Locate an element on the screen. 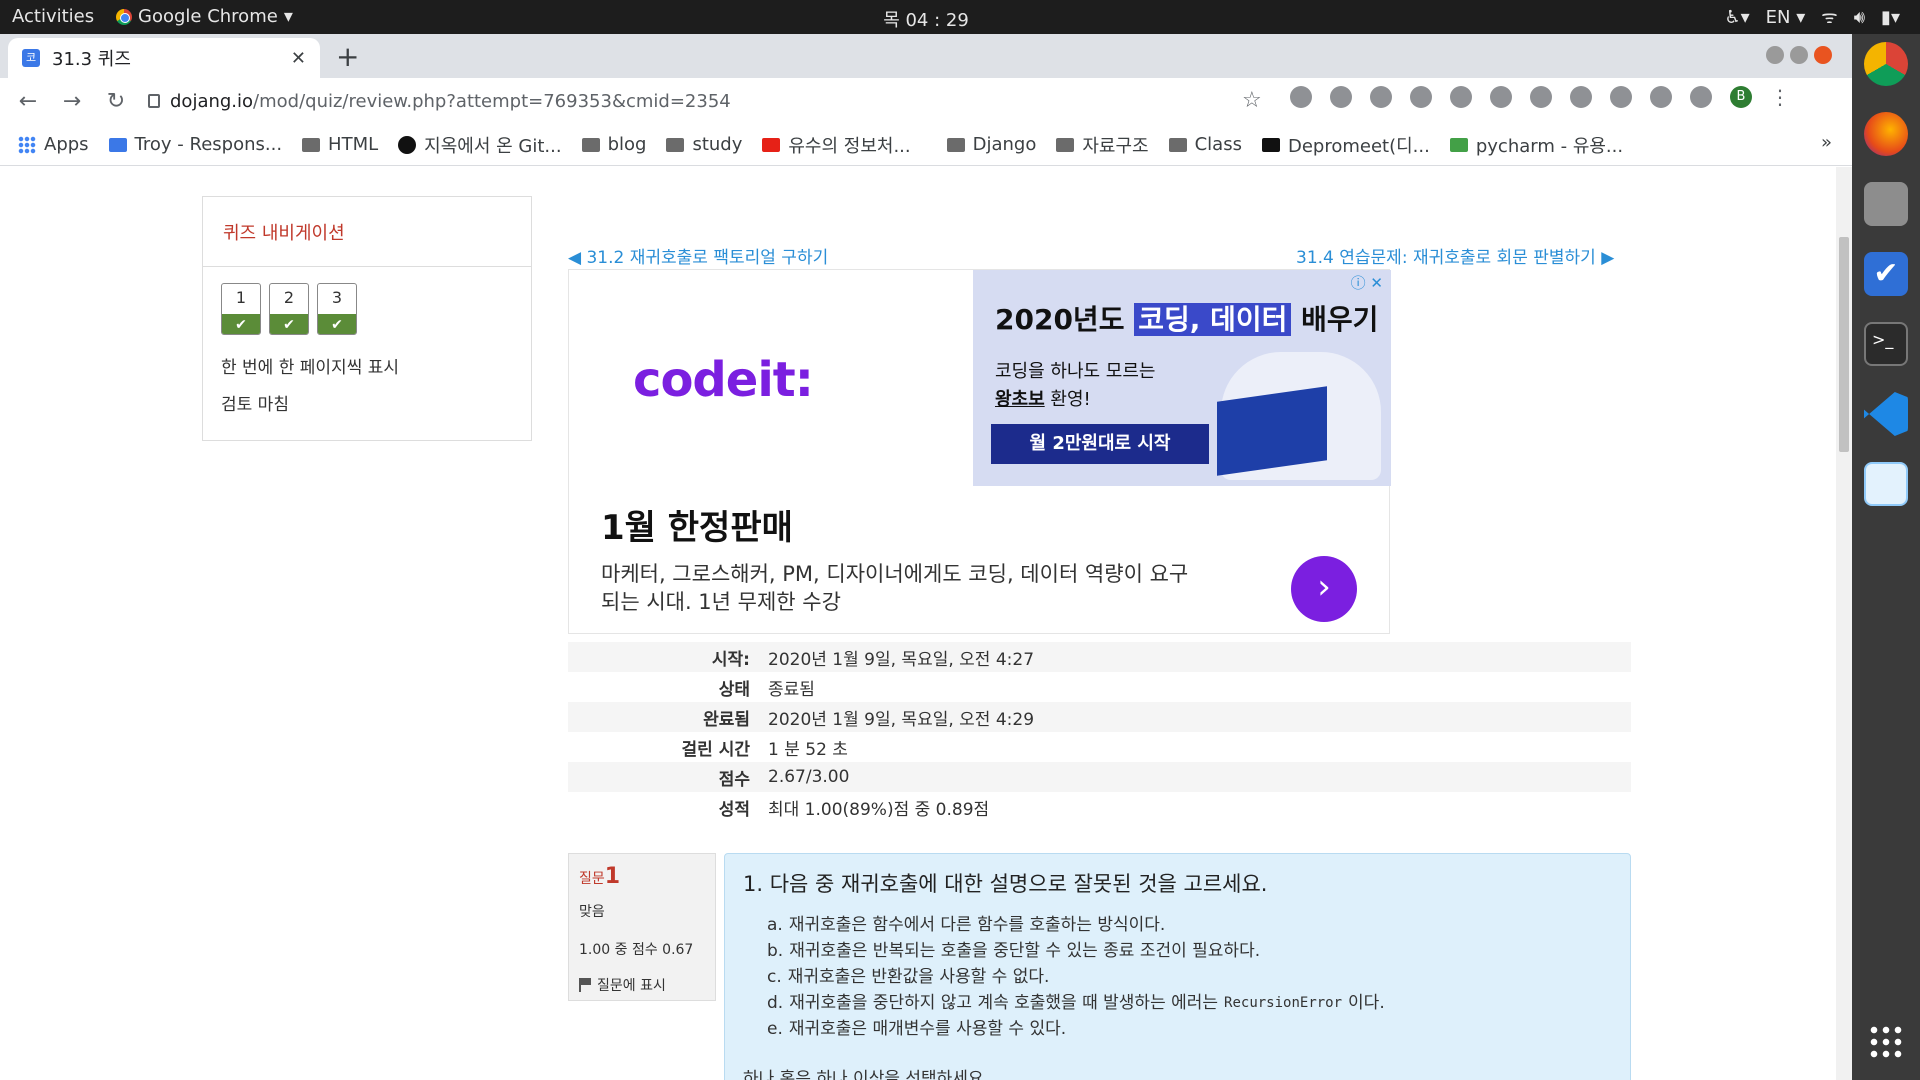 Image resolution: width=1920 pixels, height=1080 pixels. question-button-2: 2 ✔ is located at coordinates (289, 309).